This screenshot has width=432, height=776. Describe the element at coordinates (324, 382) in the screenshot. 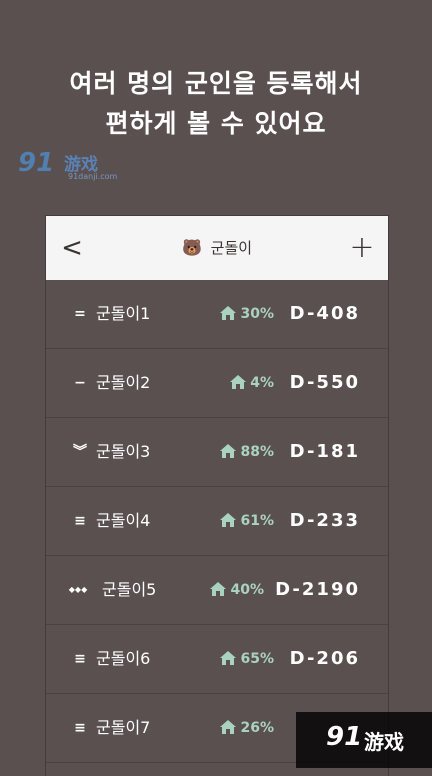

I see `dday-count: D-550` at that location.